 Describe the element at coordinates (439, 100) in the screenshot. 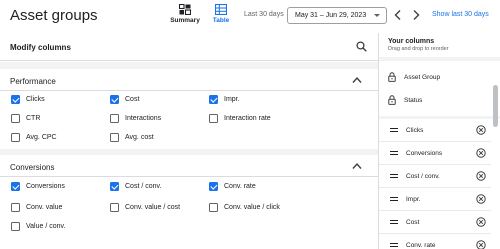

I see `fixed-column-status: Status` at that location.